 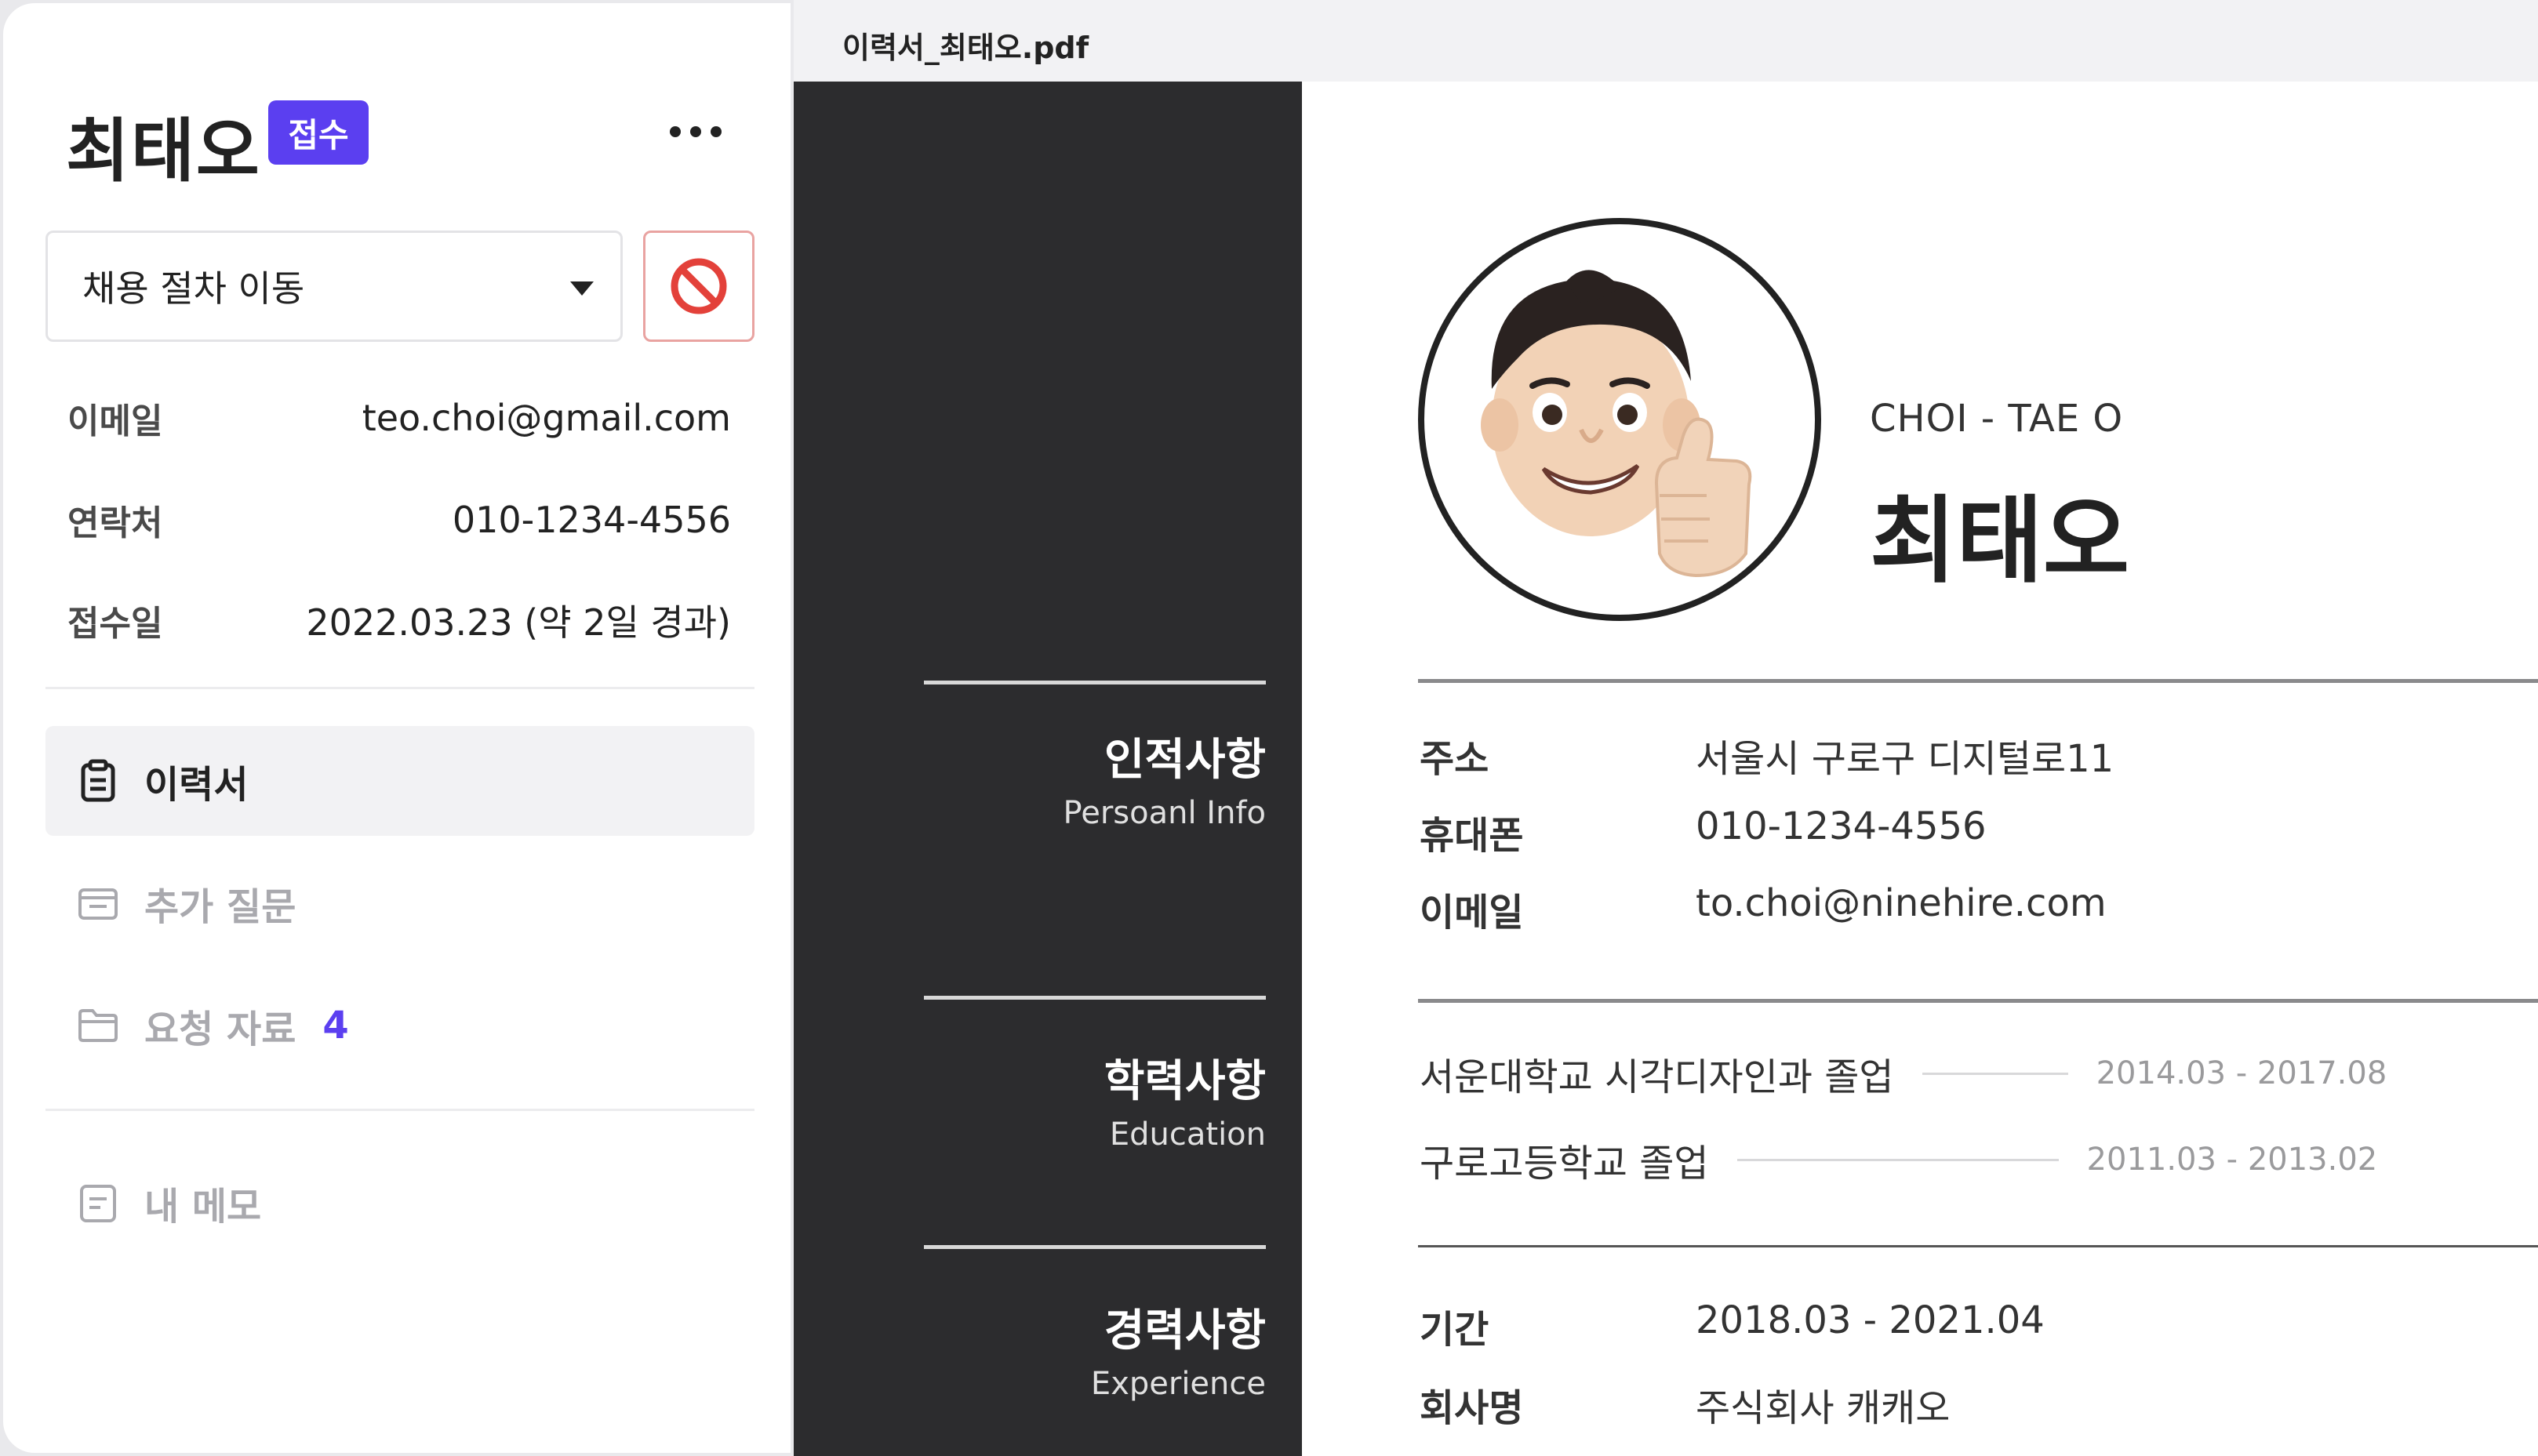 What do you see at coordinates (1666, 41) in the screenshot?
I see `viewer-toolbar: 이력서_최태오.pdf` at bounding box center [1666, 41].